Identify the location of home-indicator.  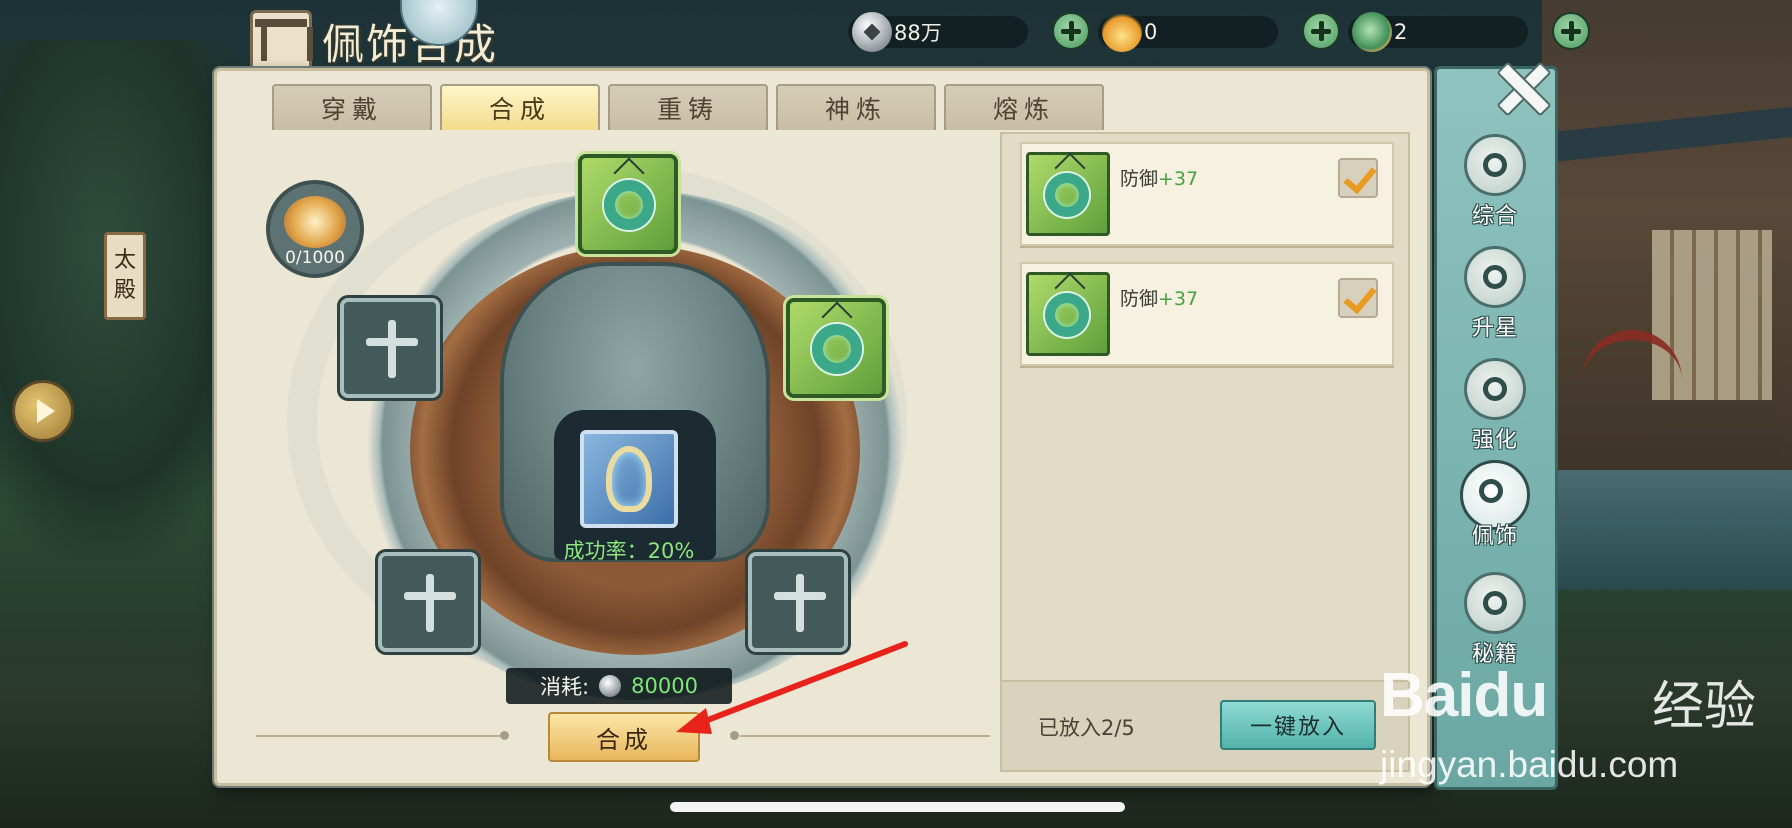
(897, 807).